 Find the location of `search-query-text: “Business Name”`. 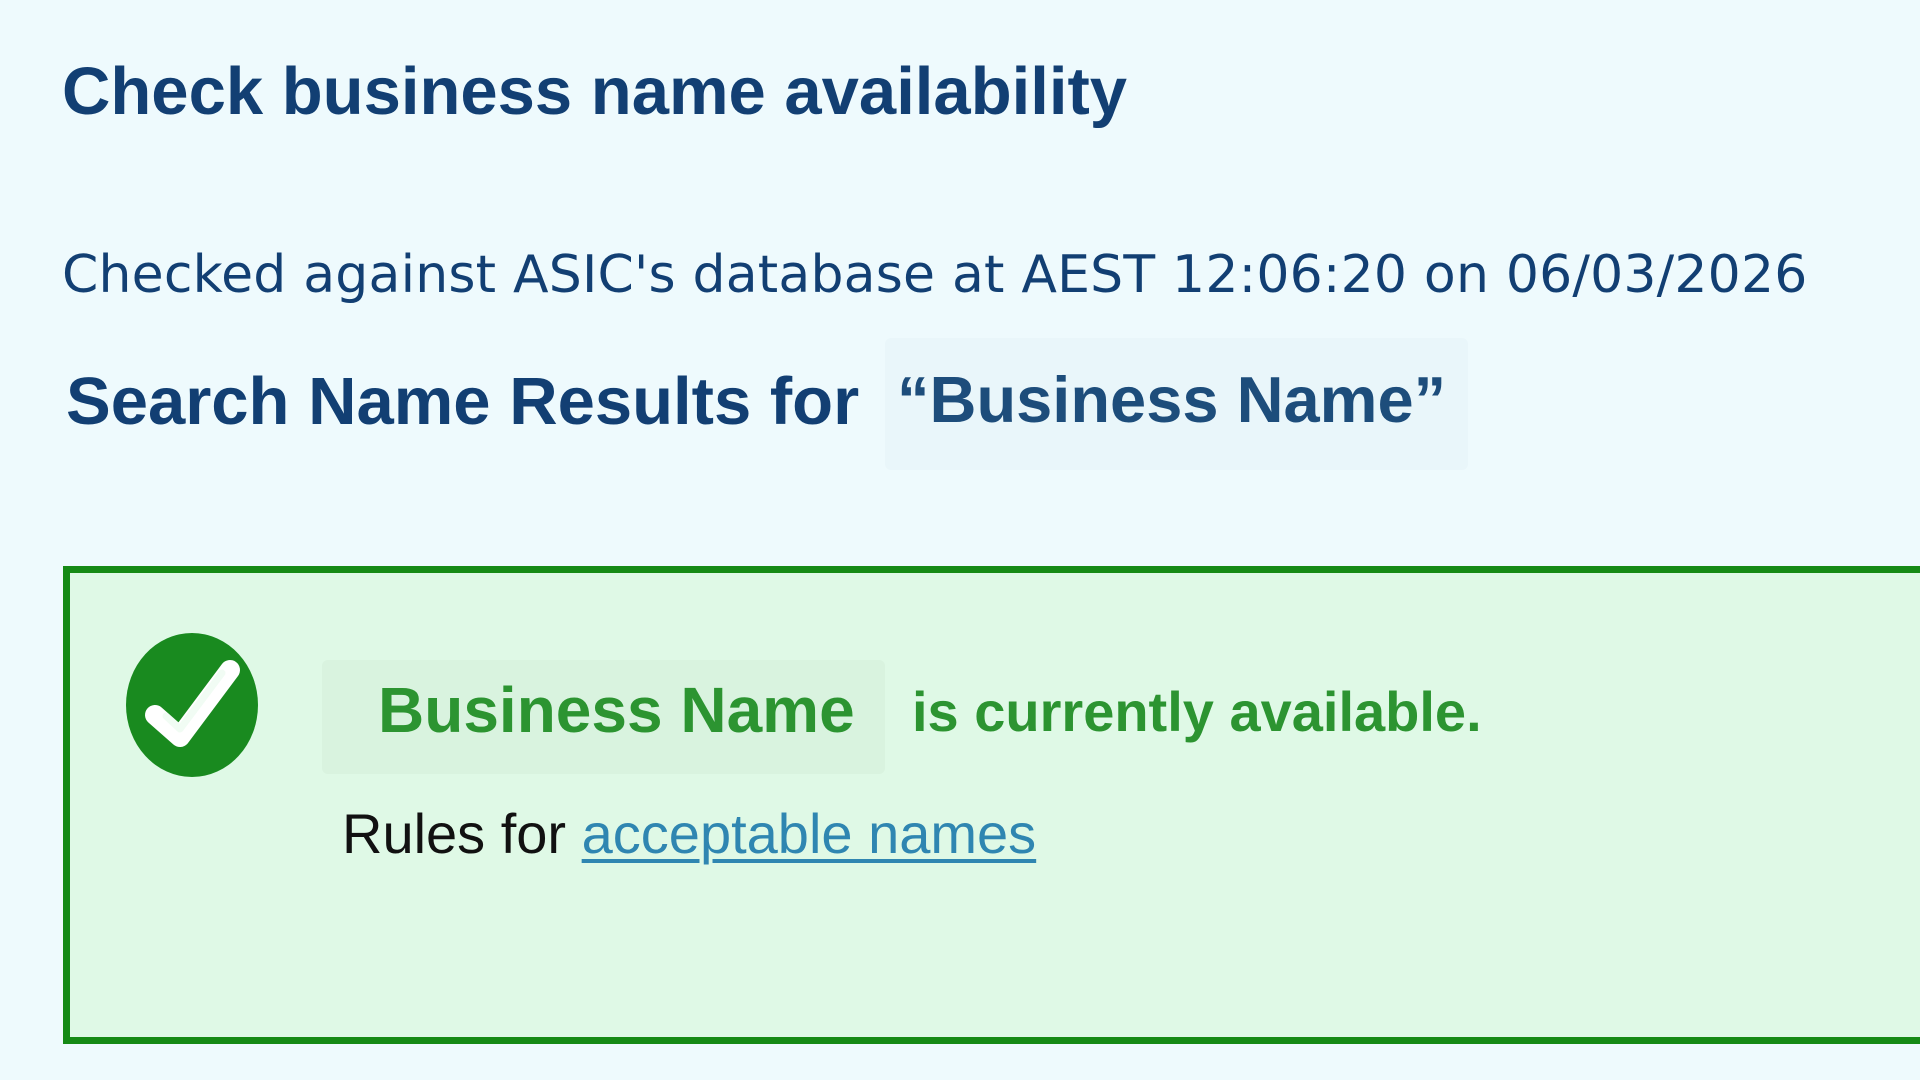

search-query-text: “Business Name” is located at coordinates (1172, 399).